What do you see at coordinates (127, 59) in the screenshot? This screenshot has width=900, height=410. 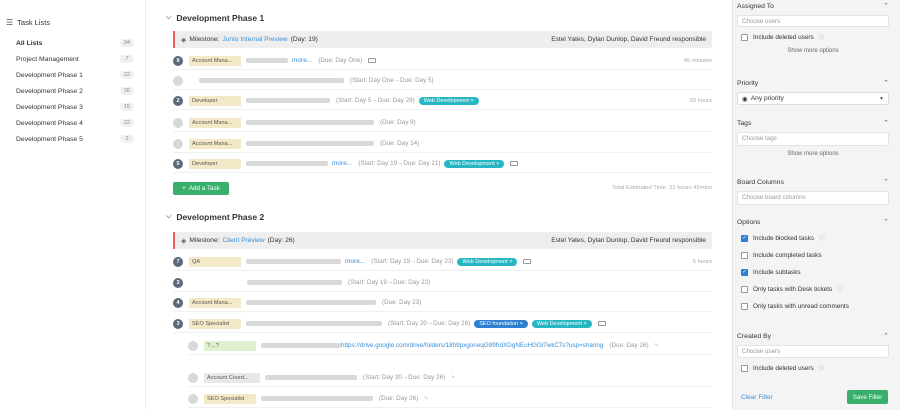 I see `sidebar-item-count: 7` at bounding box center [127, 59].